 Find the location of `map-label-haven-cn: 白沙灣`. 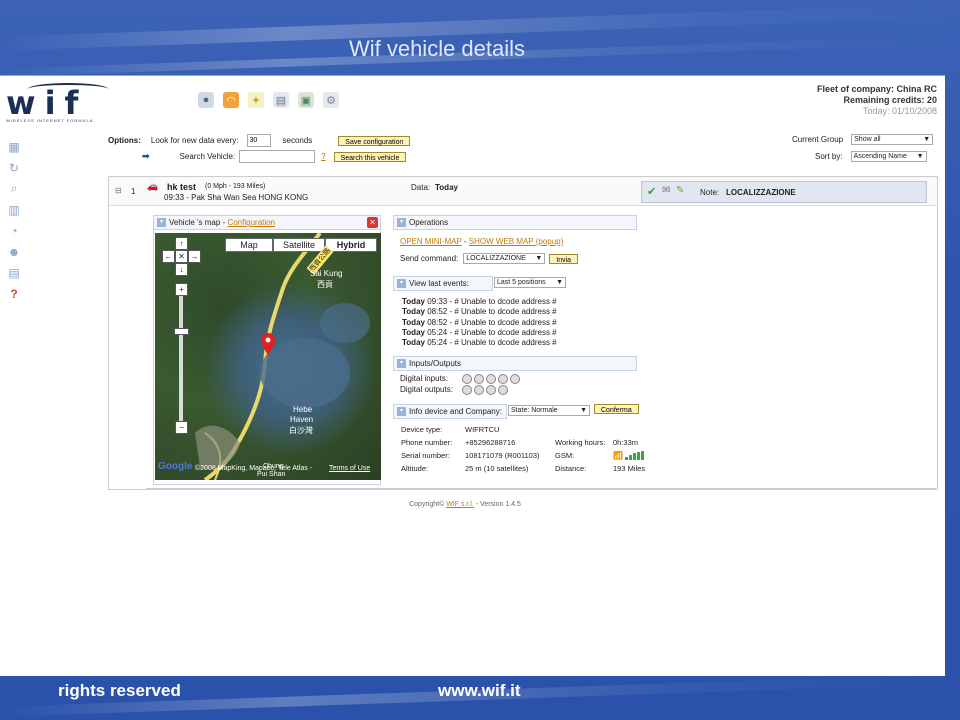

map-label-haven-cn: 白沙灣 is located at coordinates (301, 430).